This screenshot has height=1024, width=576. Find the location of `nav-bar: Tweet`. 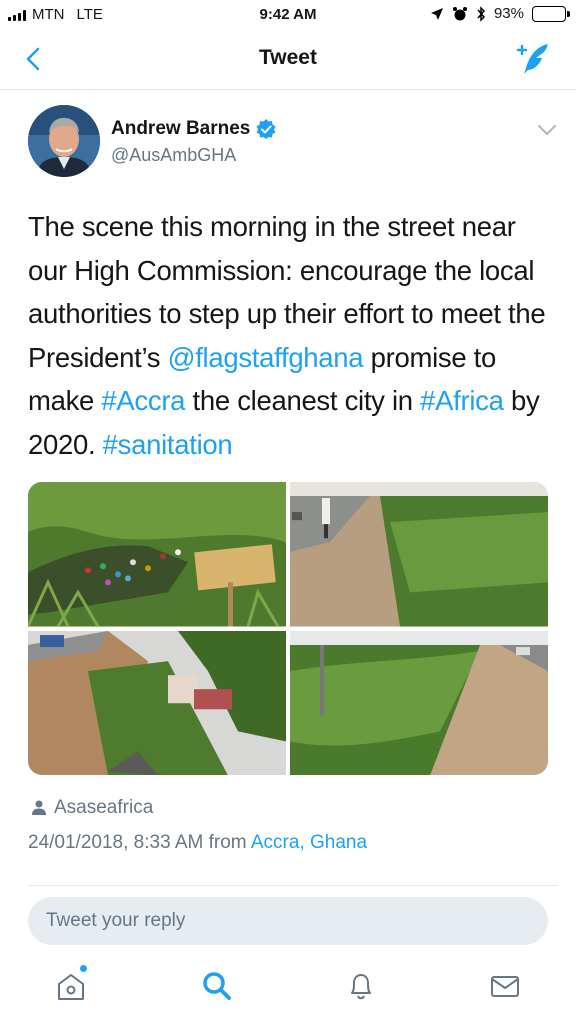

nav-bar: Tweet is located at coordinates (288, 60).